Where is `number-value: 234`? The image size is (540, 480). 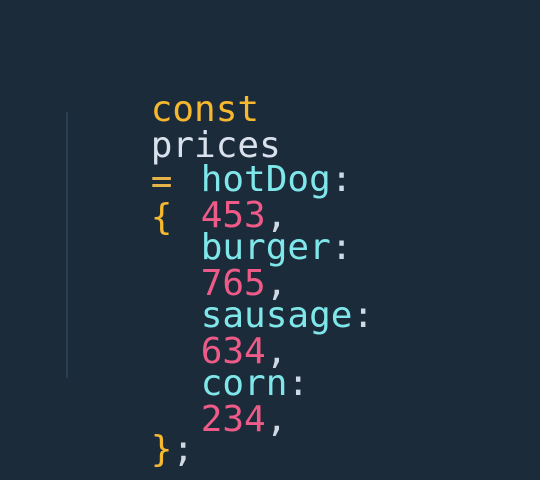
number-value: 234 is located at coordinates (233, 419).